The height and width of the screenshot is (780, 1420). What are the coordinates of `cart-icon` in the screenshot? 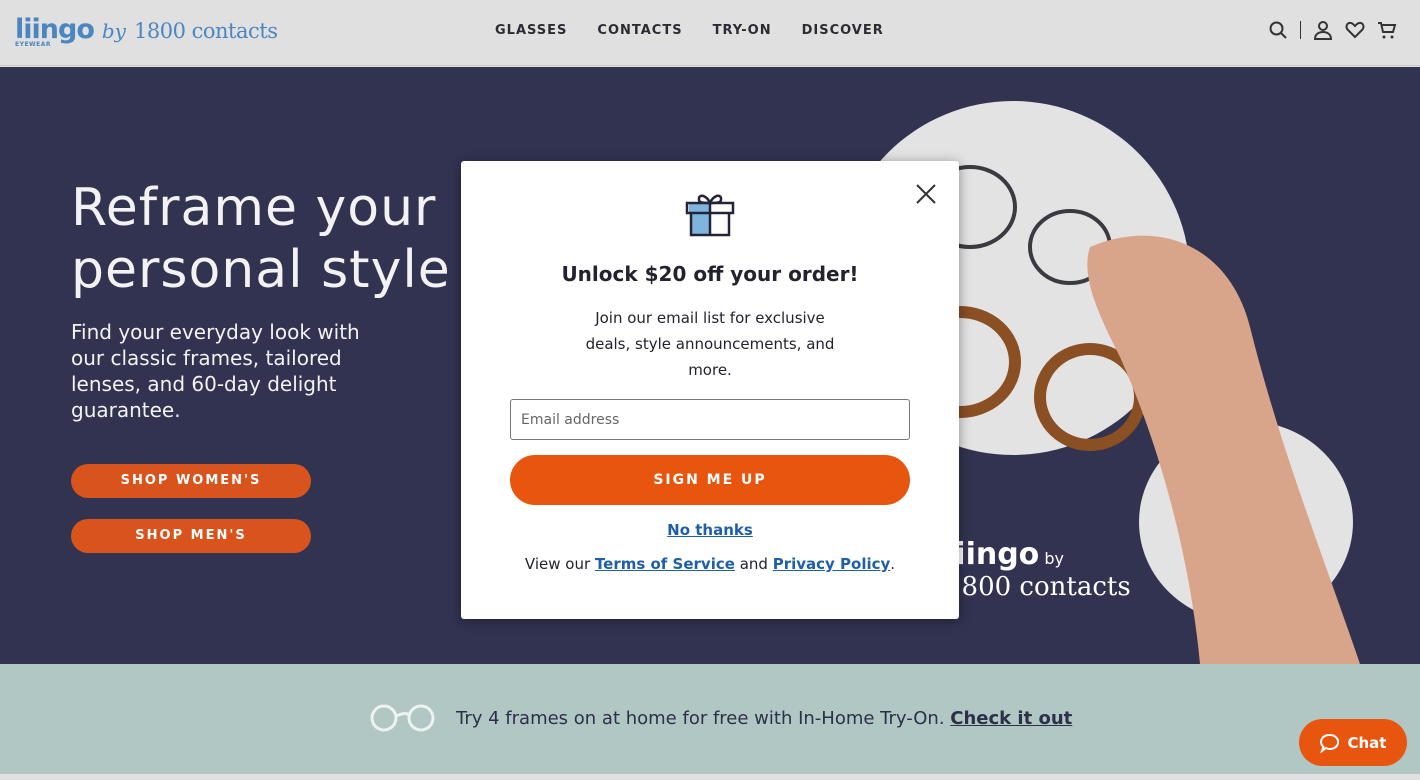 It's located at (1387, 30).